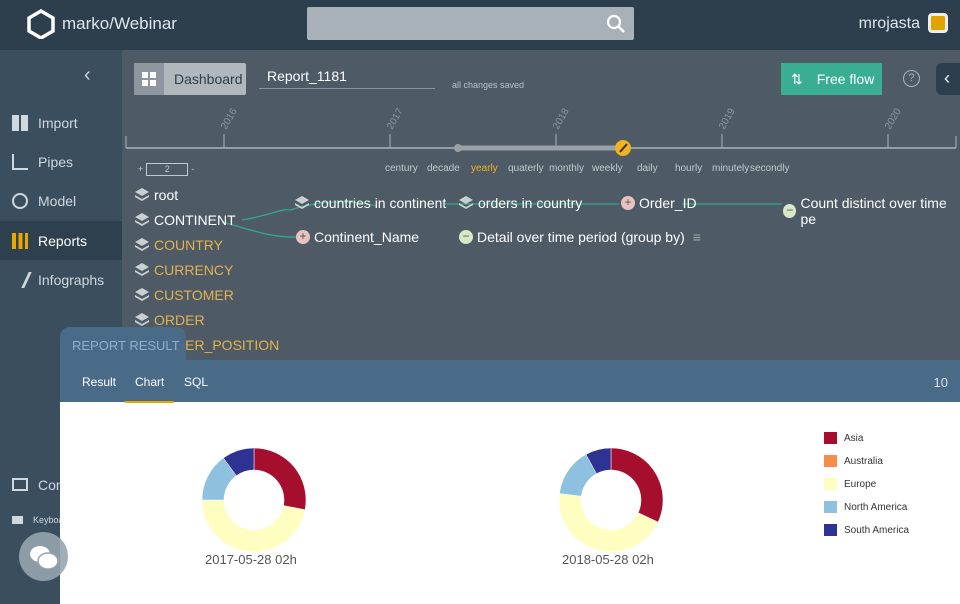 Image resolution: width=960 pixels, height=604 pixels. I want to click on sidebar-item-reports: Reports, so click(61, 240).